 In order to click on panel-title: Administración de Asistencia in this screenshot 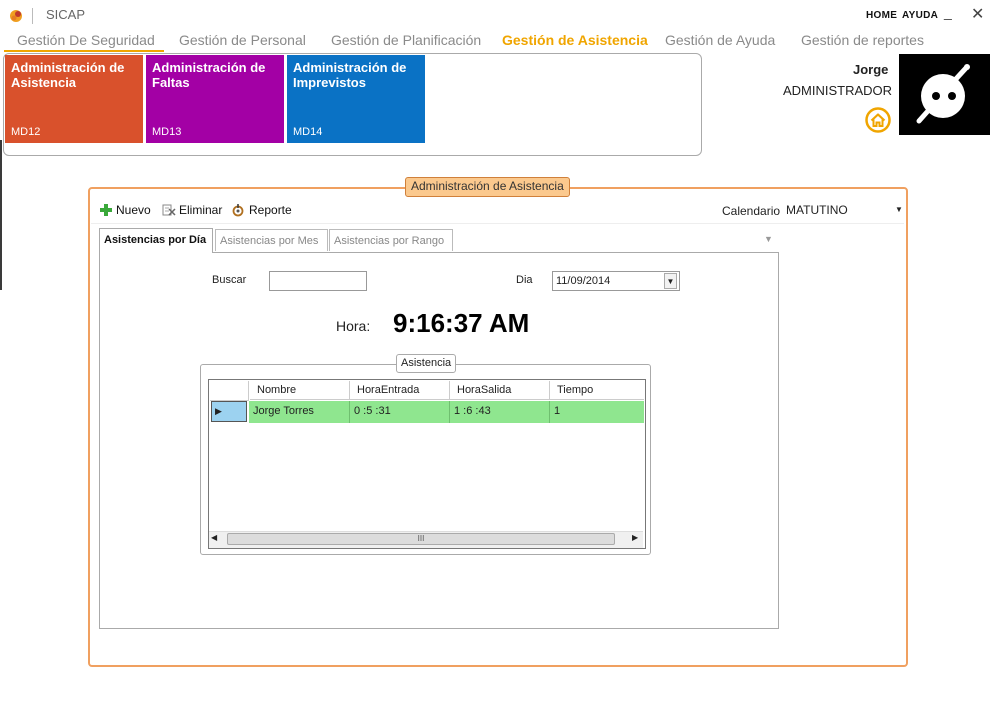, I will do `click(487, 187)`.